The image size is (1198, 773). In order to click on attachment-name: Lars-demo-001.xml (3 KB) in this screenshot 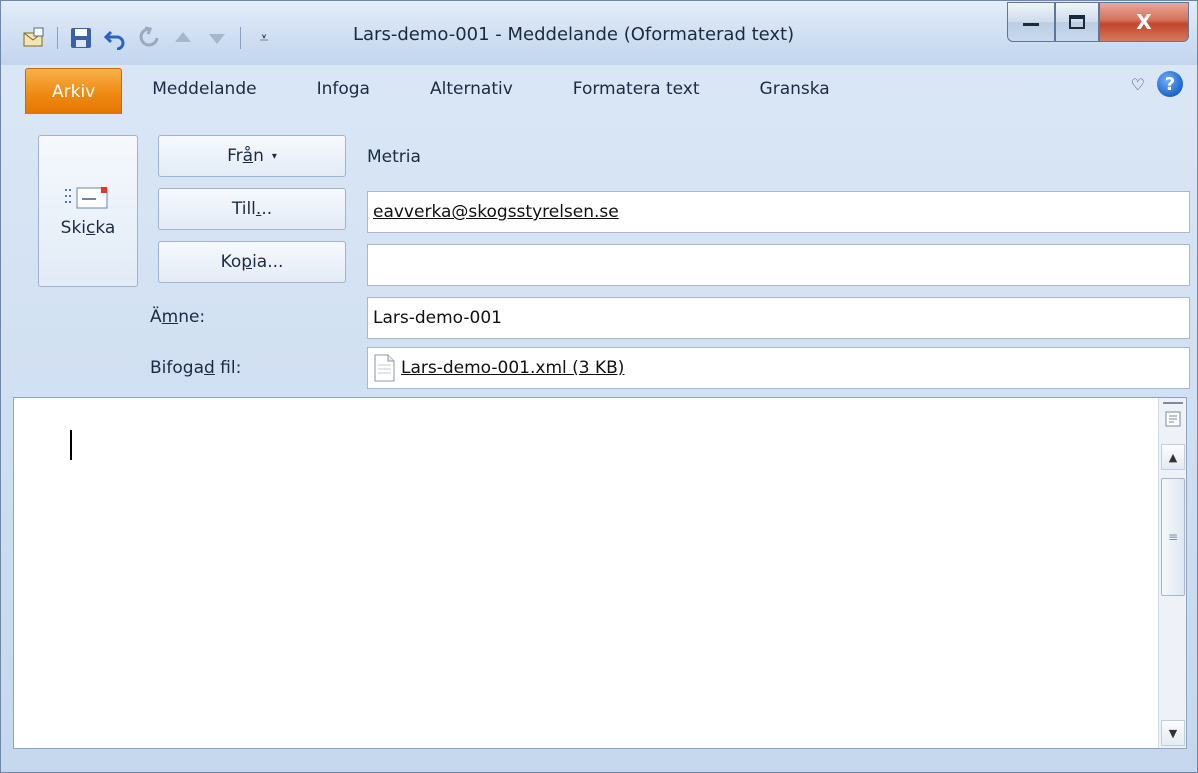, I will do `click(512, 368)`.